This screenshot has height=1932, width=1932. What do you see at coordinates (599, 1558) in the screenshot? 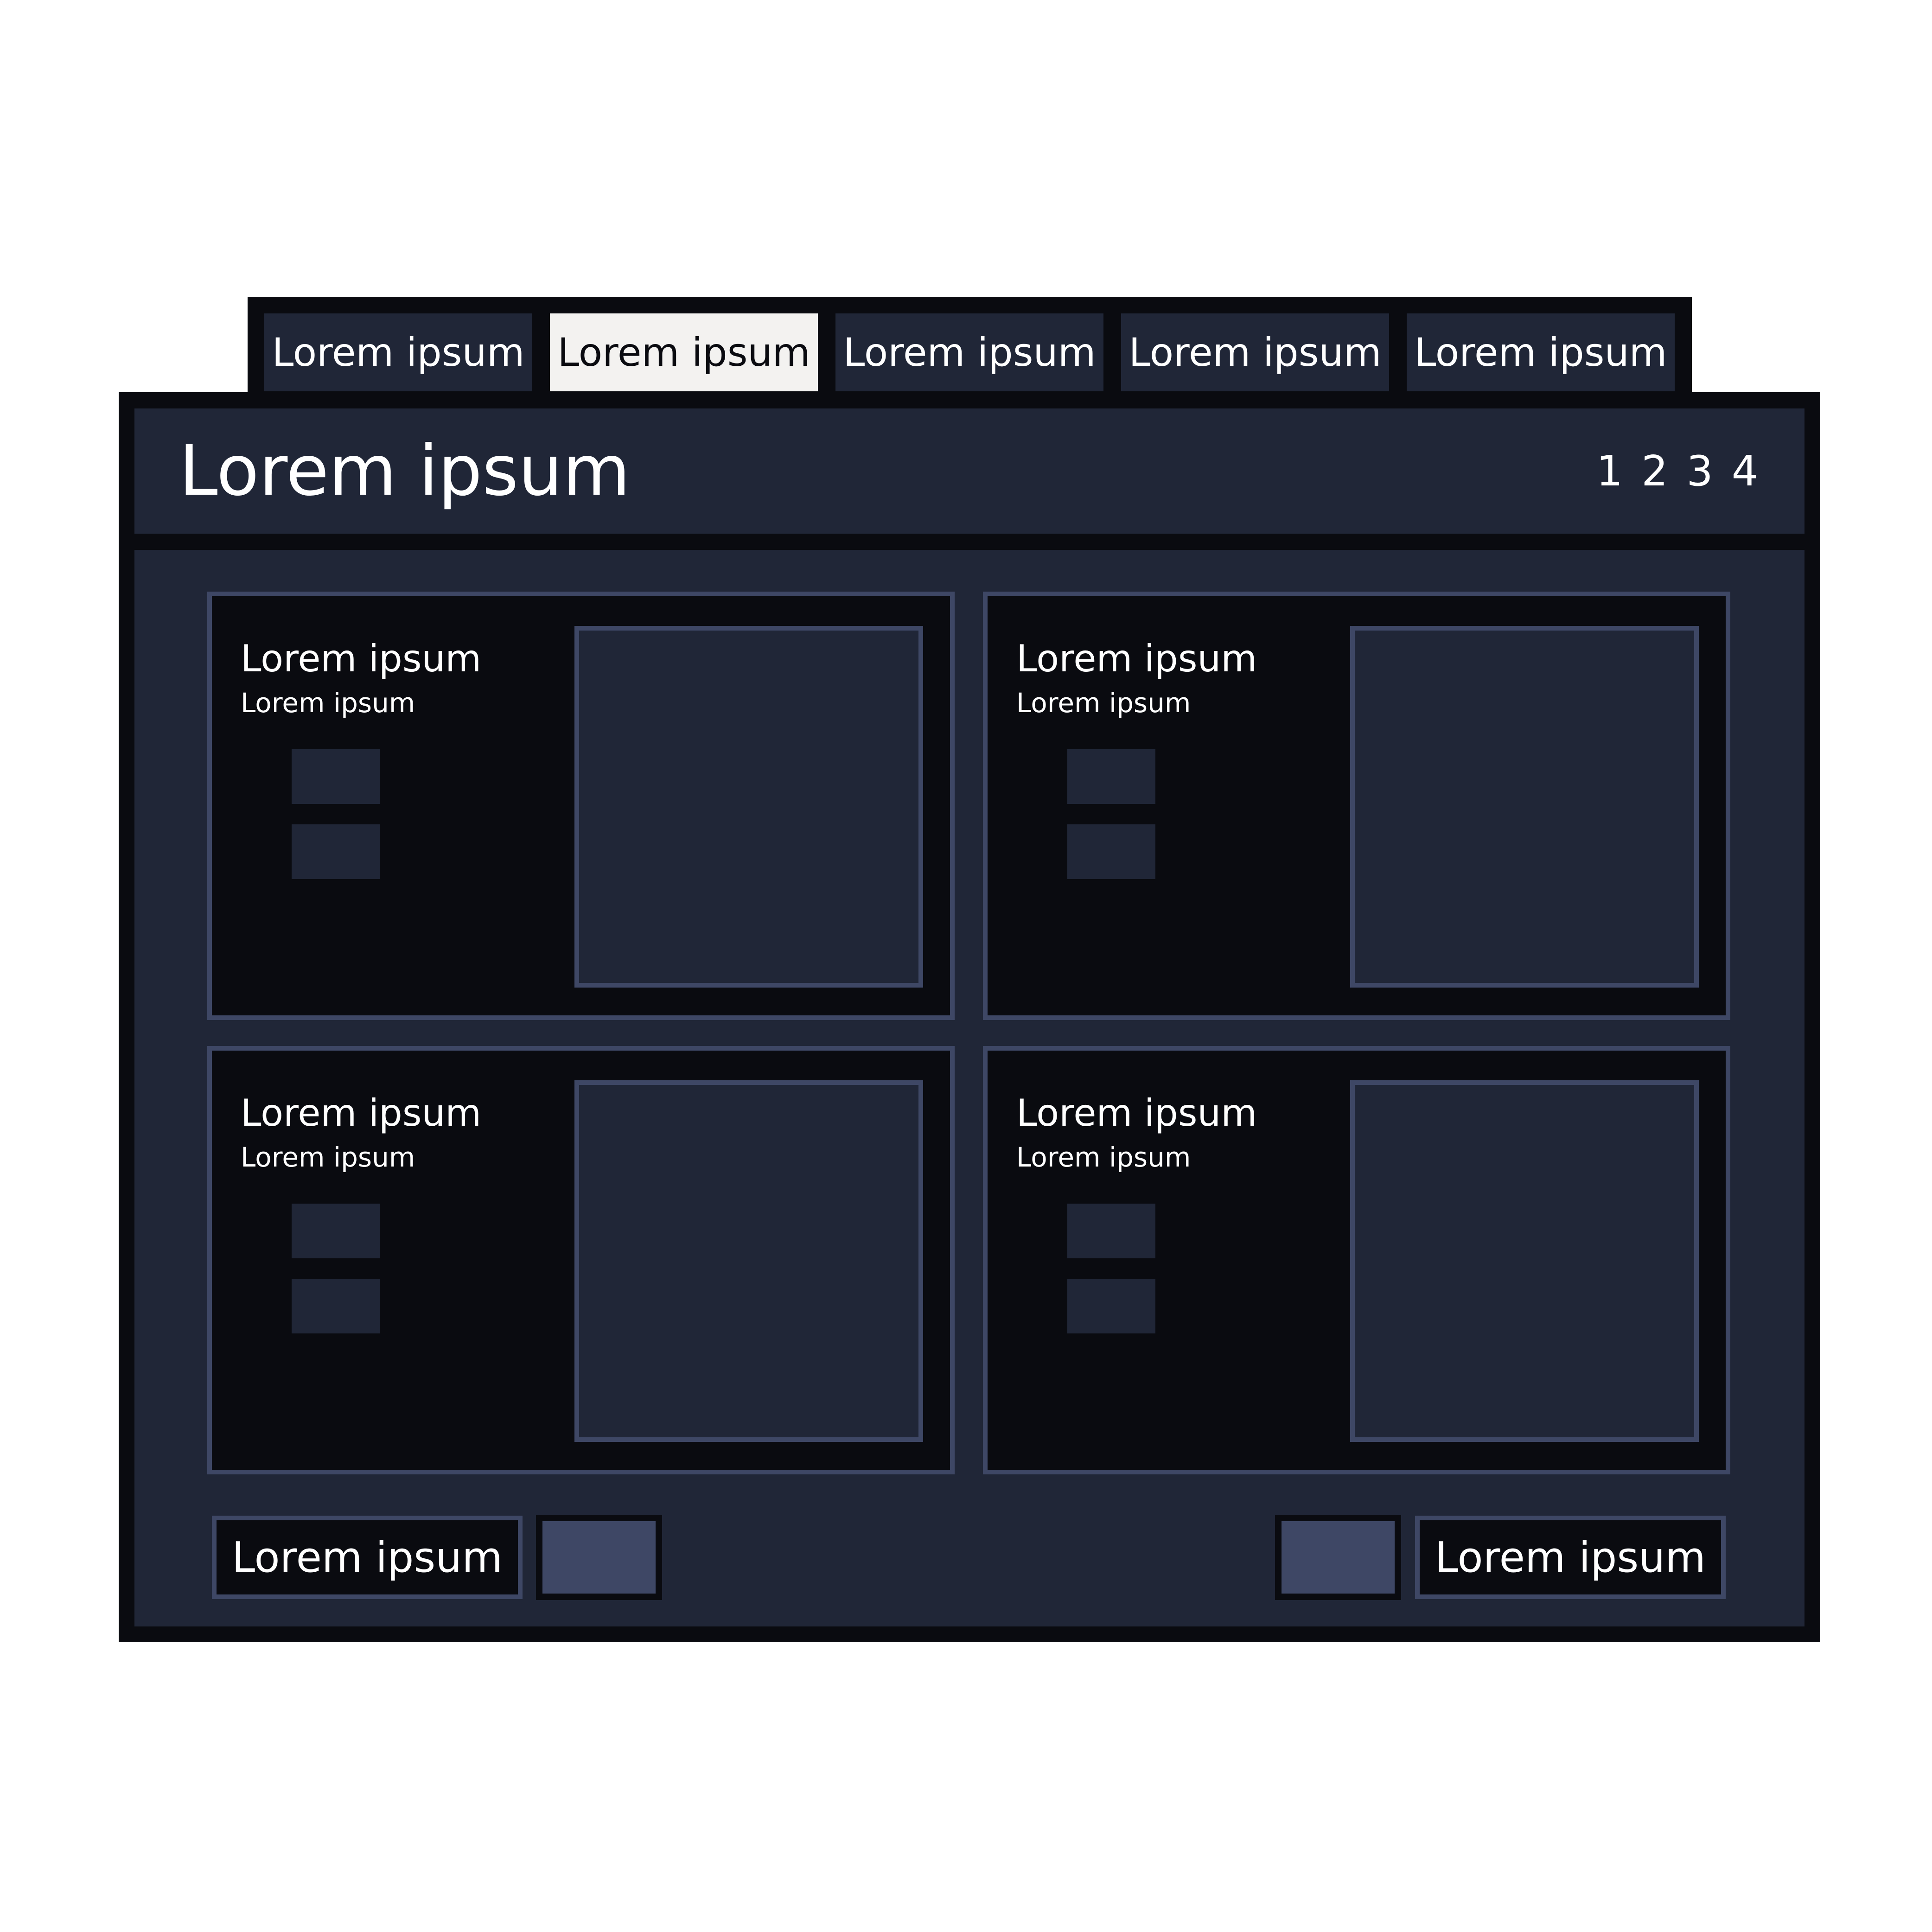
I see `footer-left-square-button` at bounding box center [599, 1558].